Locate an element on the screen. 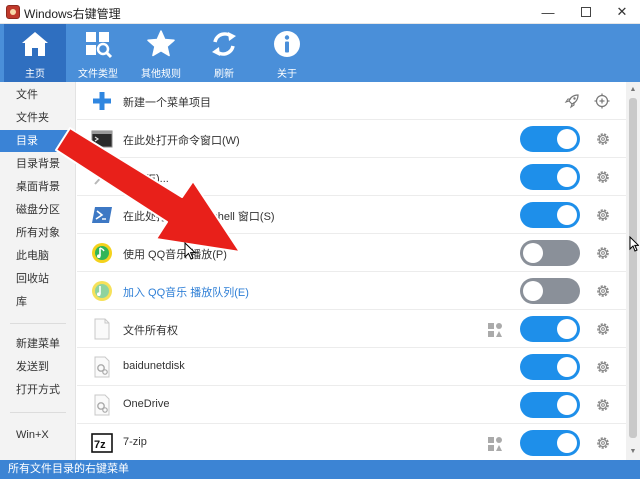 This screenshot has width=640, height=479. sidebar-item-directory-background: 目录背景 is located at coordinates (38, 164).